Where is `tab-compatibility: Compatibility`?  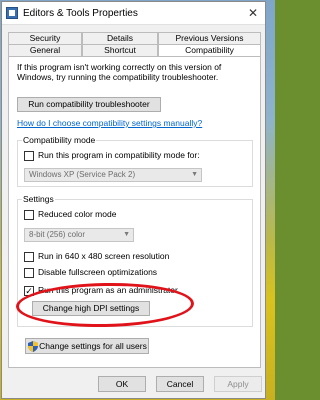
tab-compatibility: Compatibility is located at coordinates (209, 50).